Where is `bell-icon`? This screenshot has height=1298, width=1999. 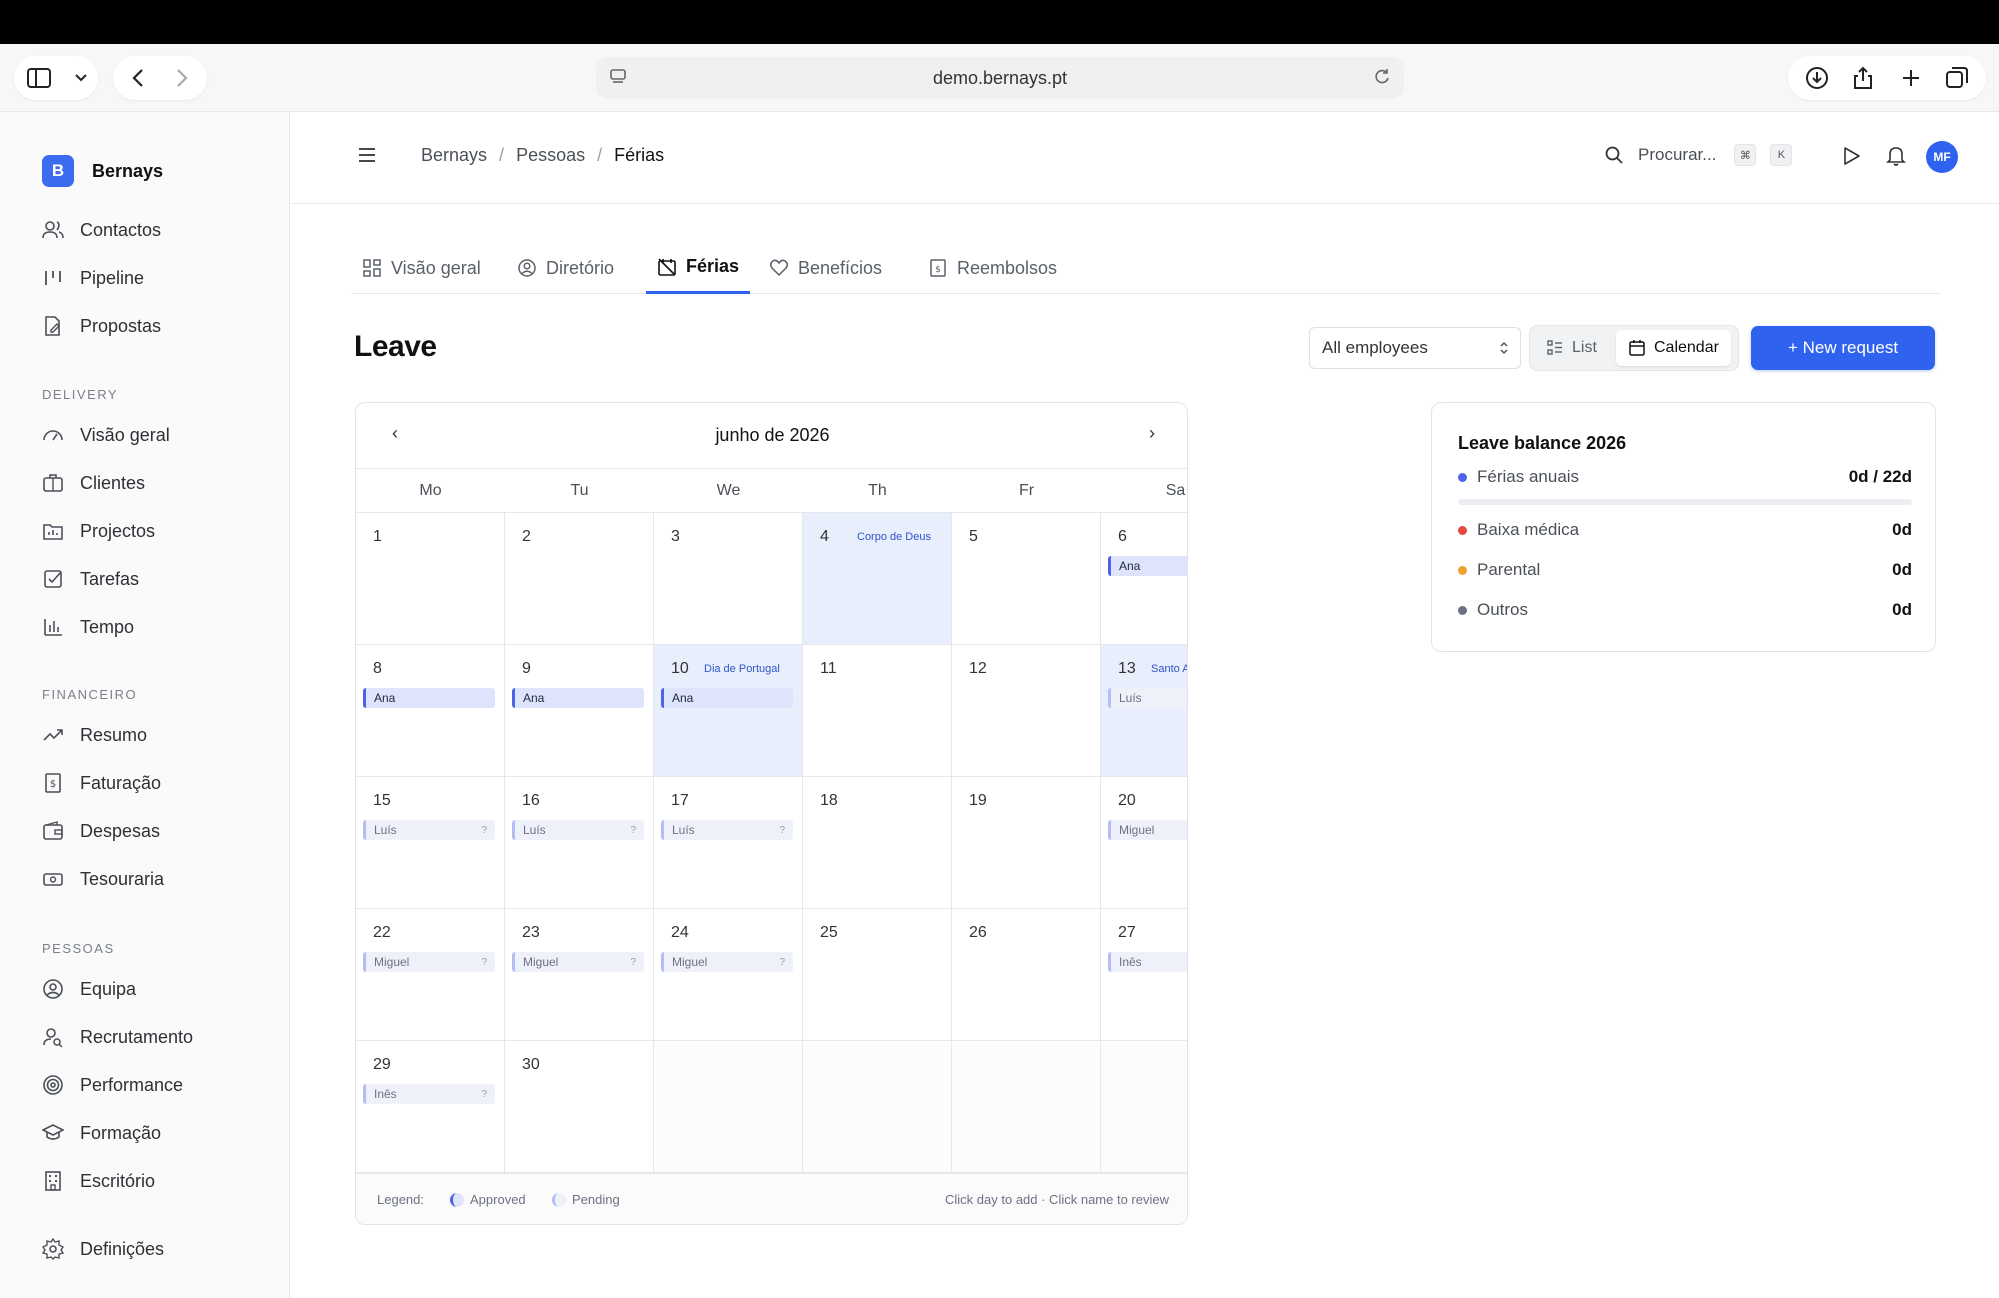
bell-icon is located at coordinates (1896, 158).